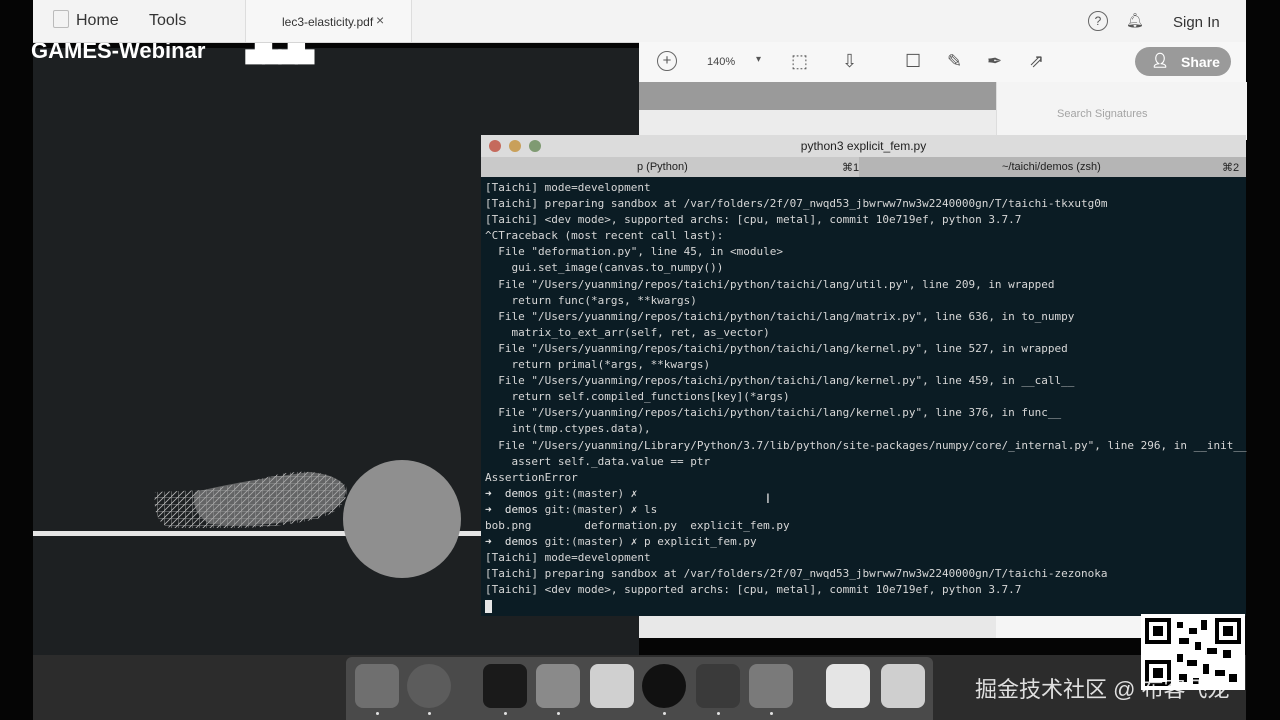 Image resolution: width=1280 pixels, height=720 pixels. I want to click on prompt-line: ➜ demos git:(master) ✗ p explicit_fem.py, so click(621, 542).